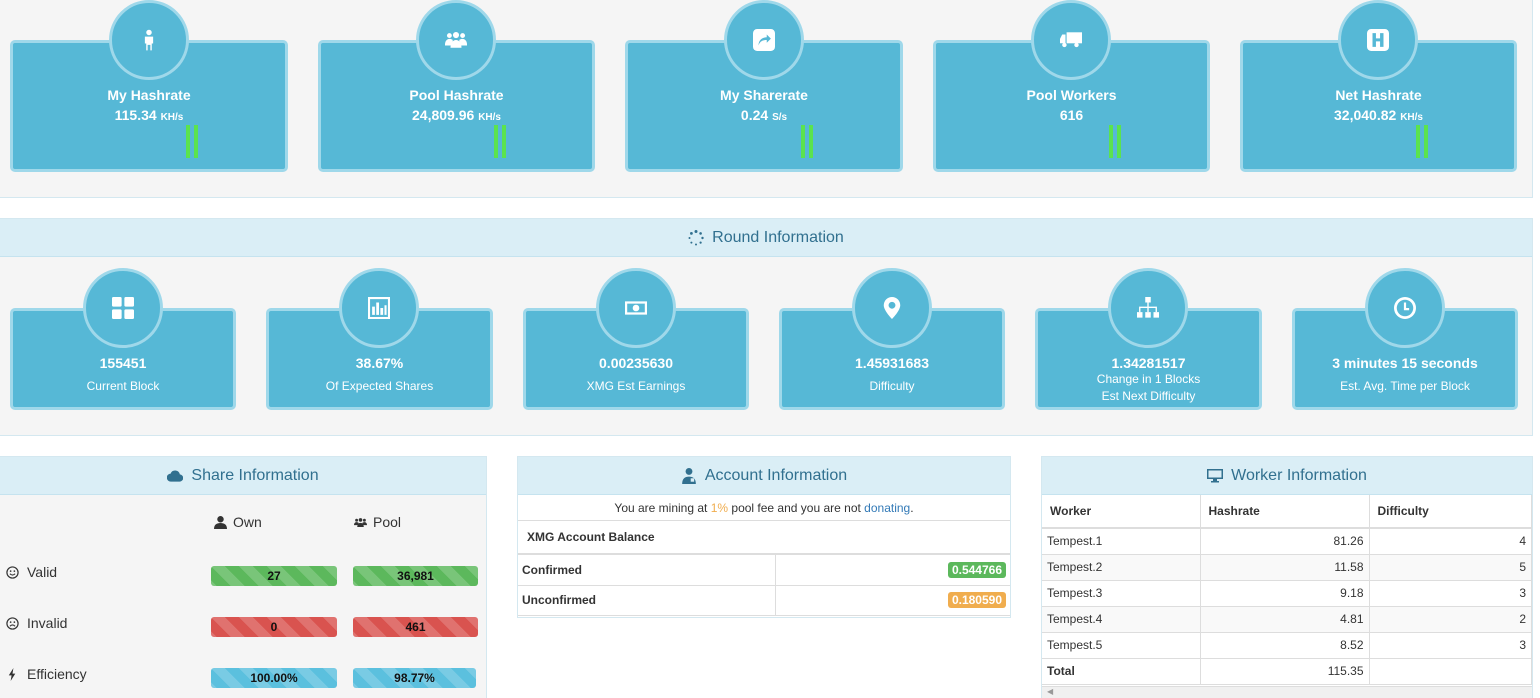 This screenshot has width=1540, height=698. I want to click on worker-difficulty: 2, so click(1450, 619).